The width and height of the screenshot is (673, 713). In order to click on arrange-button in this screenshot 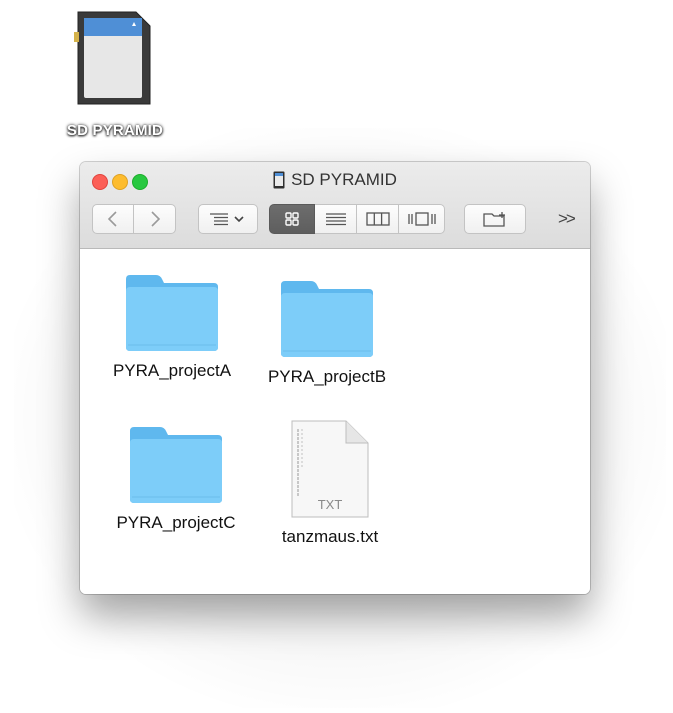, I will do `click(228, 219)`.